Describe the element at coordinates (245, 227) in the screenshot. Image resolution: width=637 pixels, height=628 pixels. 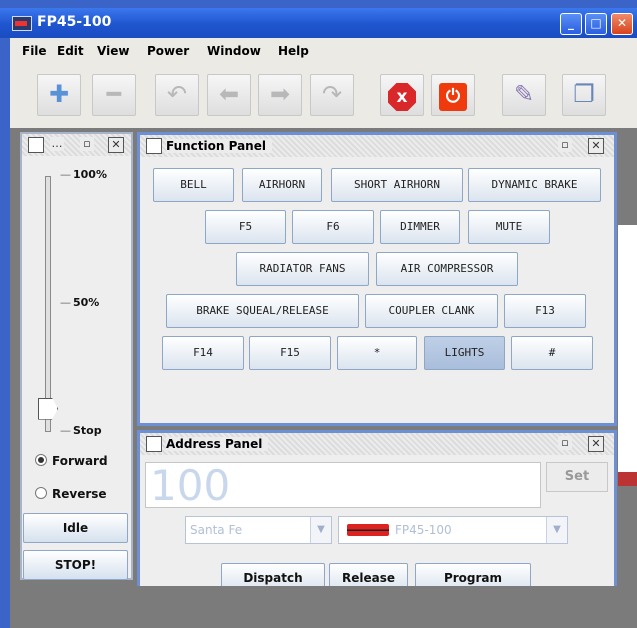
I see `function-button-f5: F5` at that location.